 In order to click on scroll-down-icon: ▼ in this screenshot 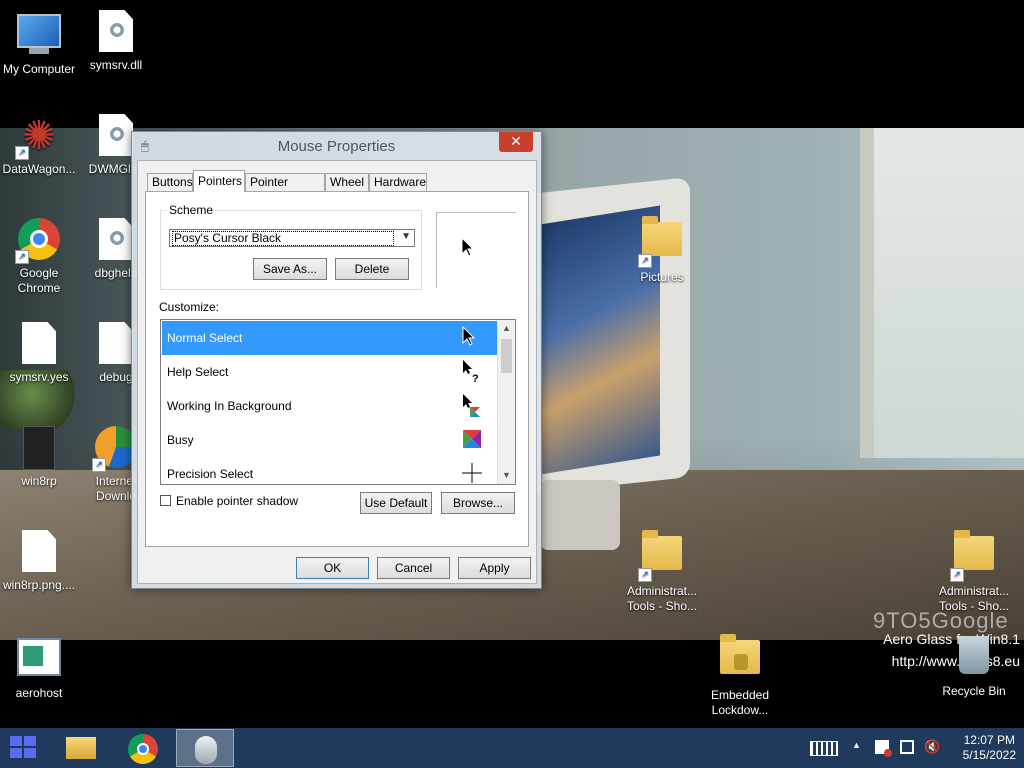, I will do `click(506, 475)`.